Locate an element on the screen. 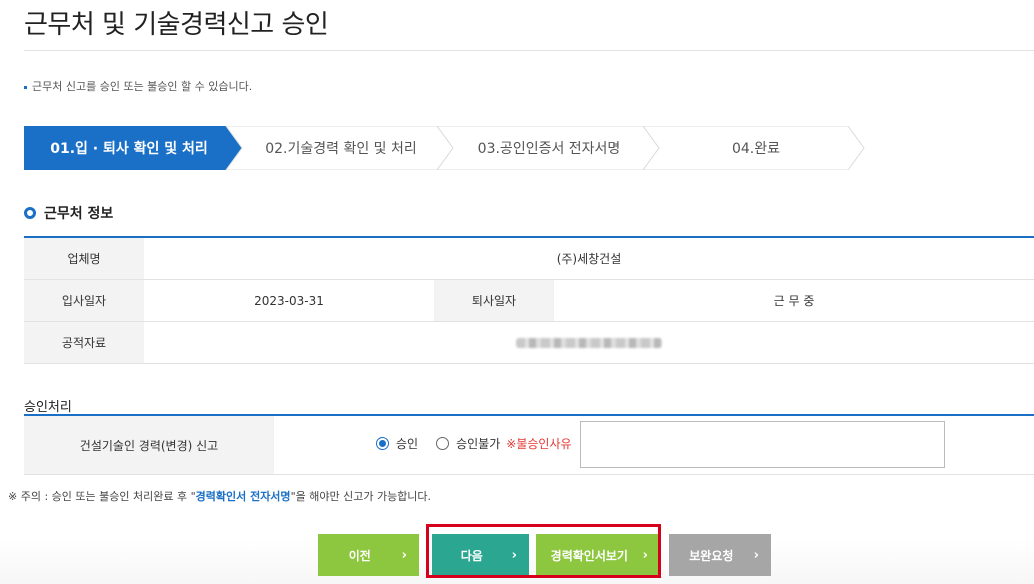 This screenshot has height=584, width=1034. reject-reason-label: ※불승인사유 is located at coordinates (539, 444).